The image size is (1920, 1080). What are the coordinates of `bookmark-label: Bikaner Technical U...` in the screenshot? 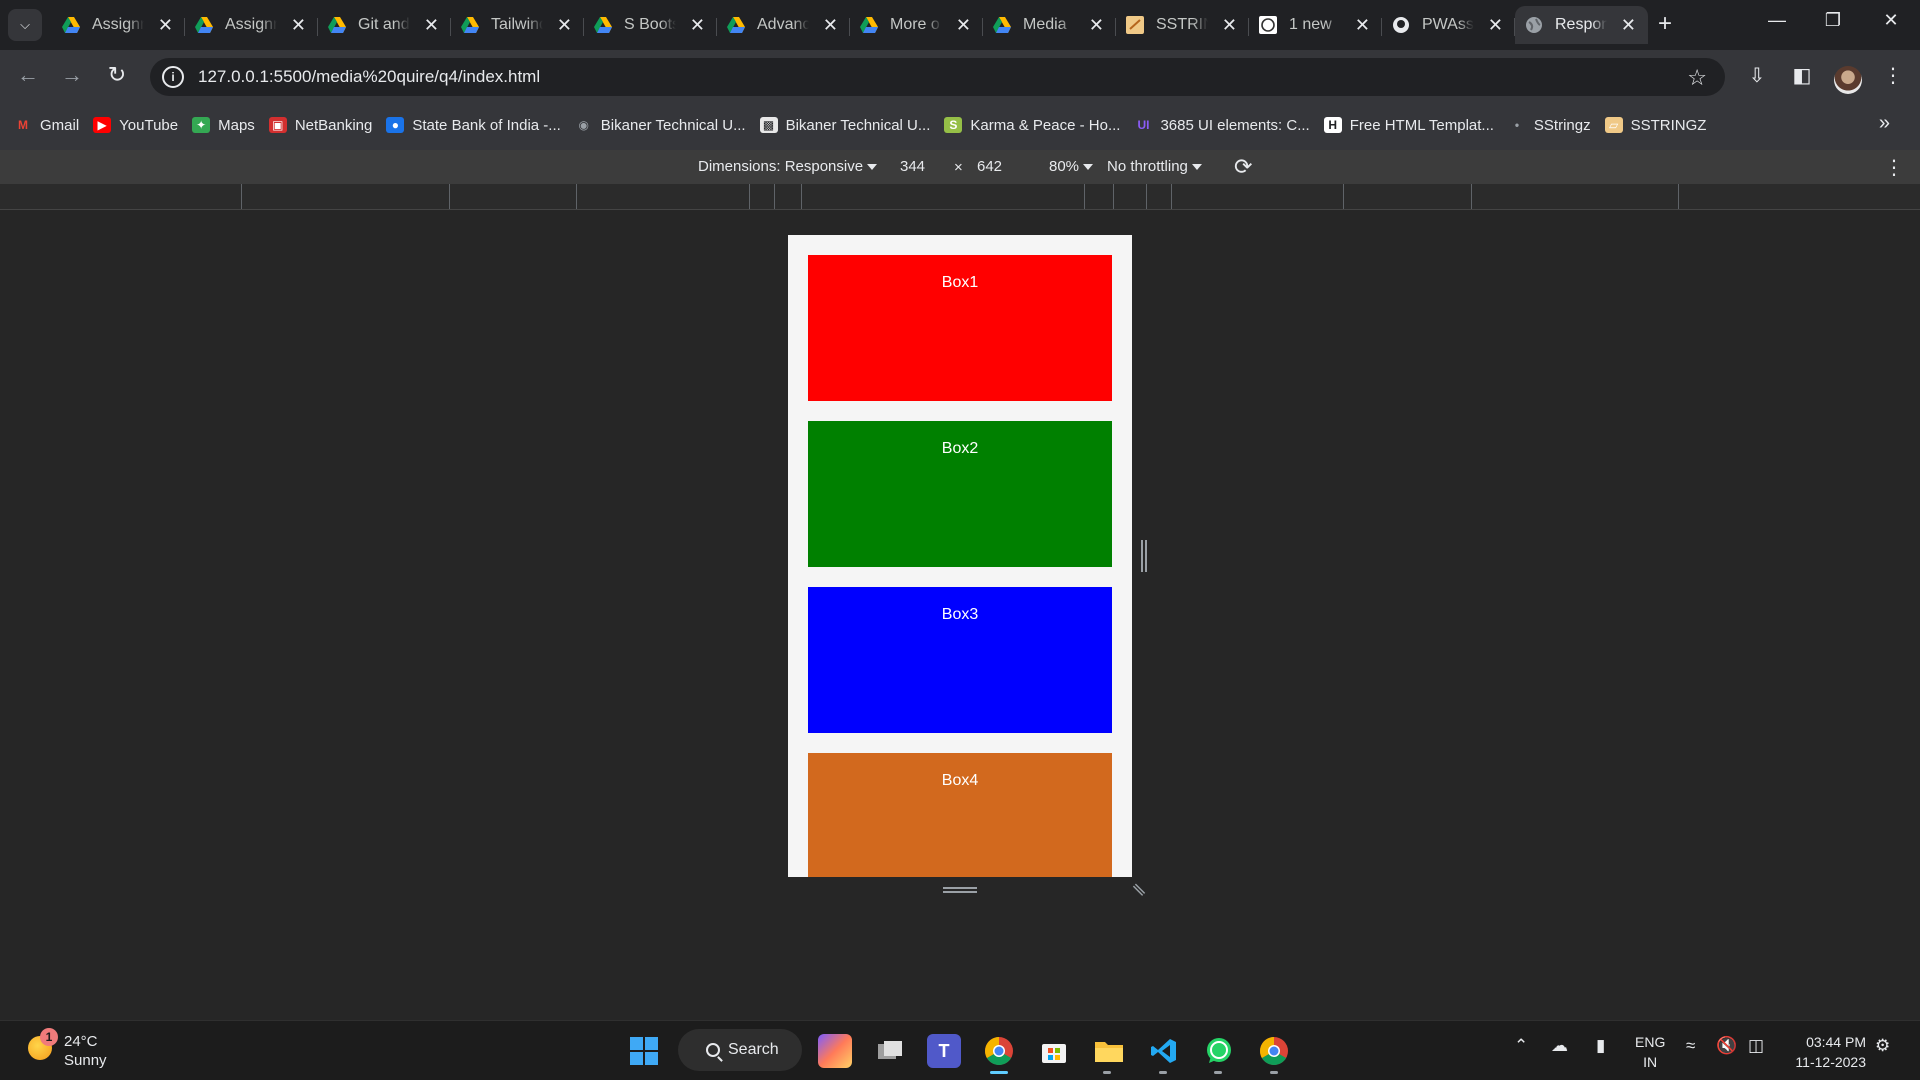 It's located at (858, 125).